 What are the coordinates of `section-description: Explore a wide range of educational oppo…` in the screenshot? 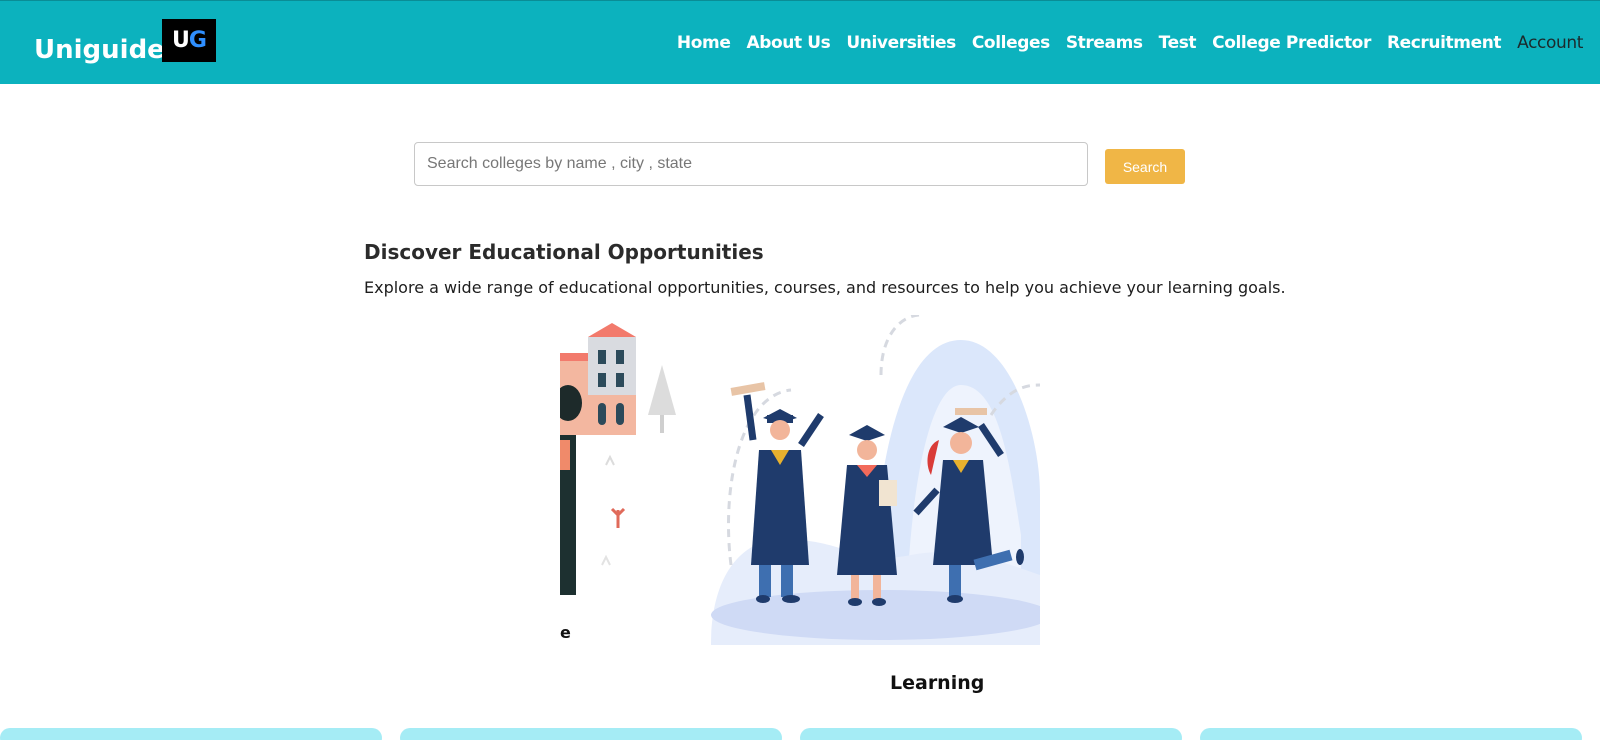 It's located at (825, 287).